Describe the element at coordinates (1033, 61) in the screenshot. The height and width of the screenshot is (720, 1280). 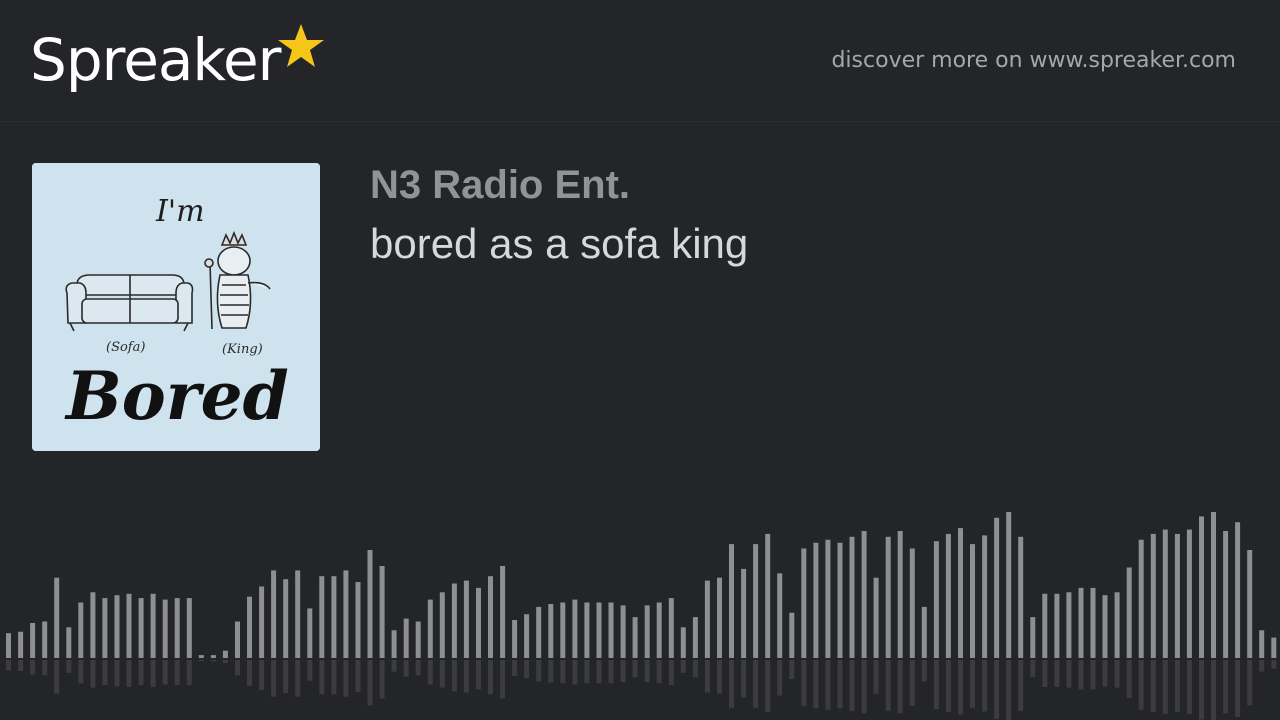
I see `discover-more-link: discover more on www.spreaker.com` at that location.